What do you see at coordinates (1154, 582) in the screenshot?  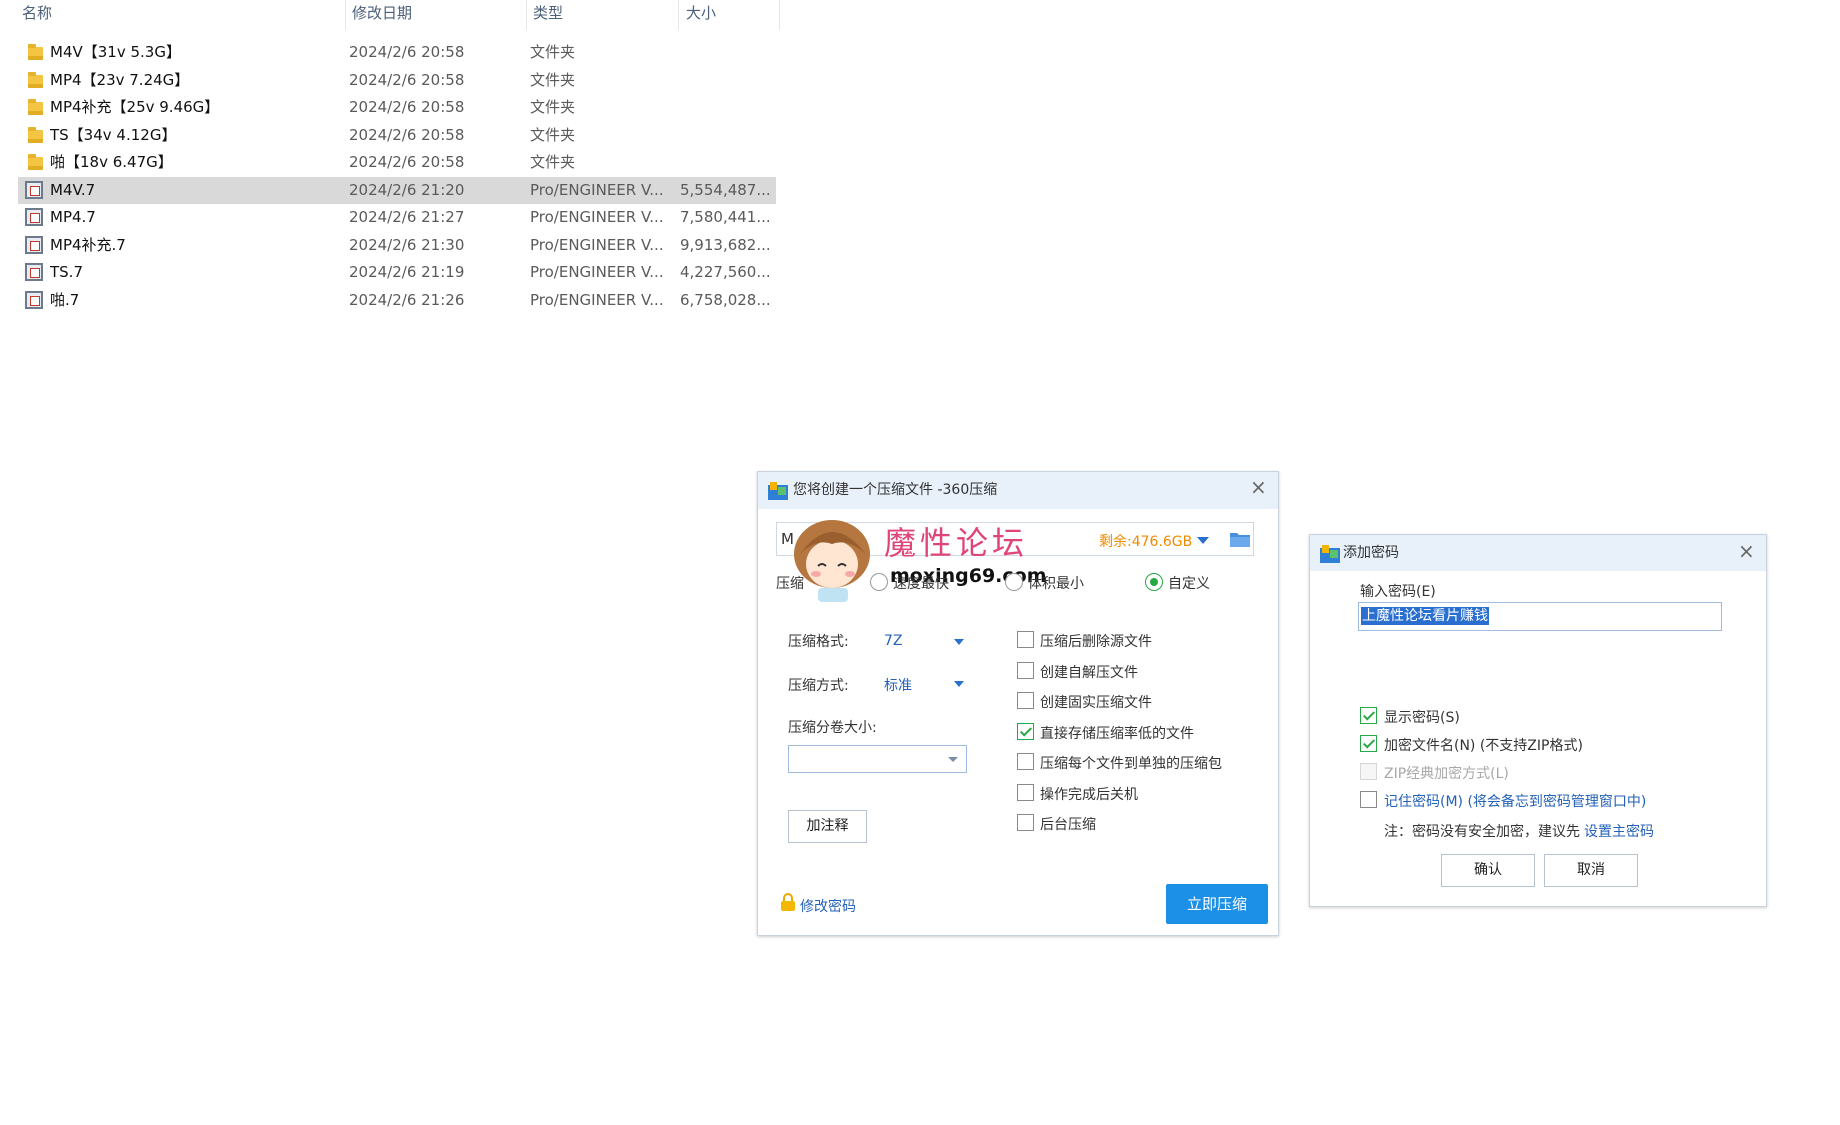 I see `mode-radio-custom` at bounding box center [1154, 582].